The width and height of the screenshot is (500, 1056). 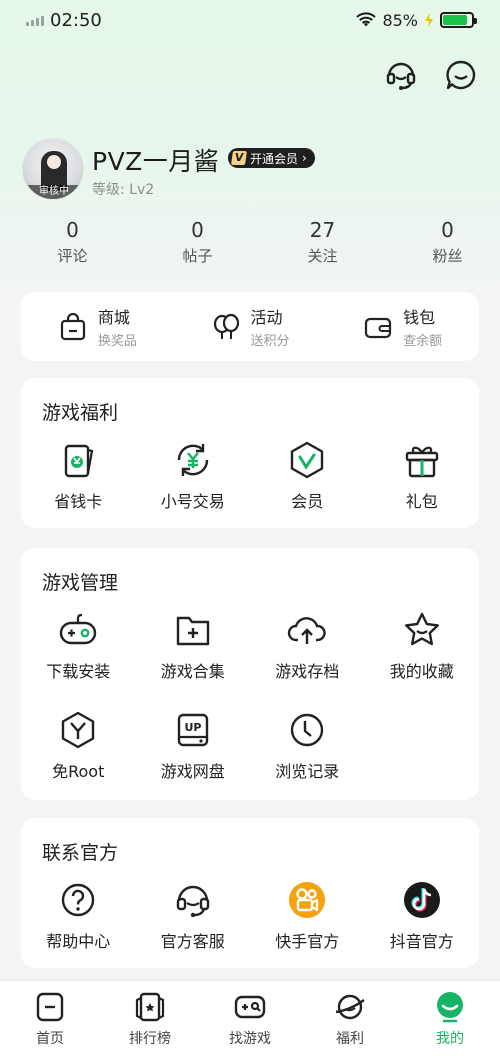 I want to click on home-icon, so click(x=50, y=1007).